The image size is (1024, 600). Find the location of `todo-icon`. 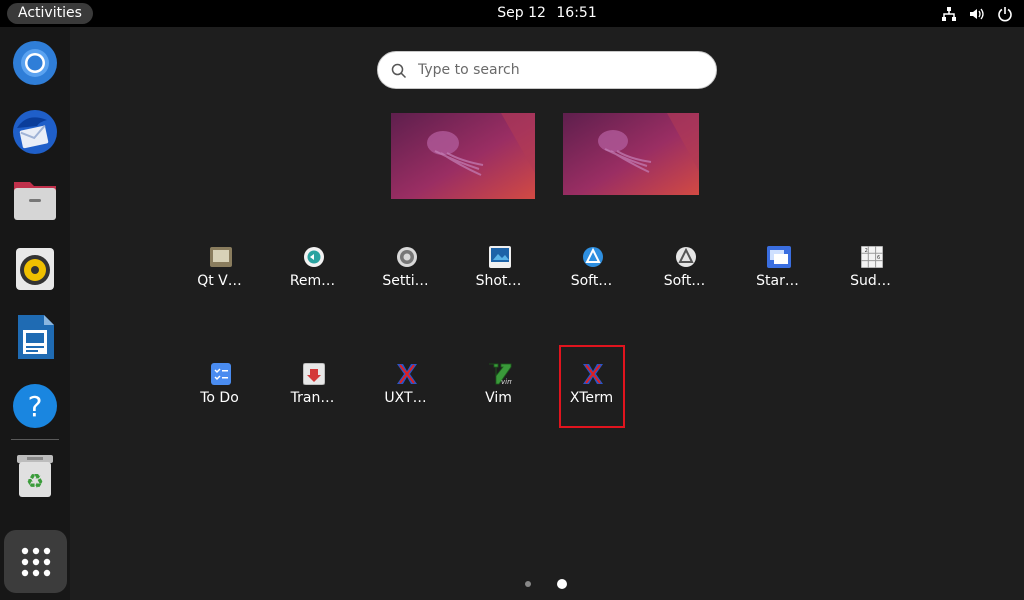

todo-icon is located at coordinates (221, 374).